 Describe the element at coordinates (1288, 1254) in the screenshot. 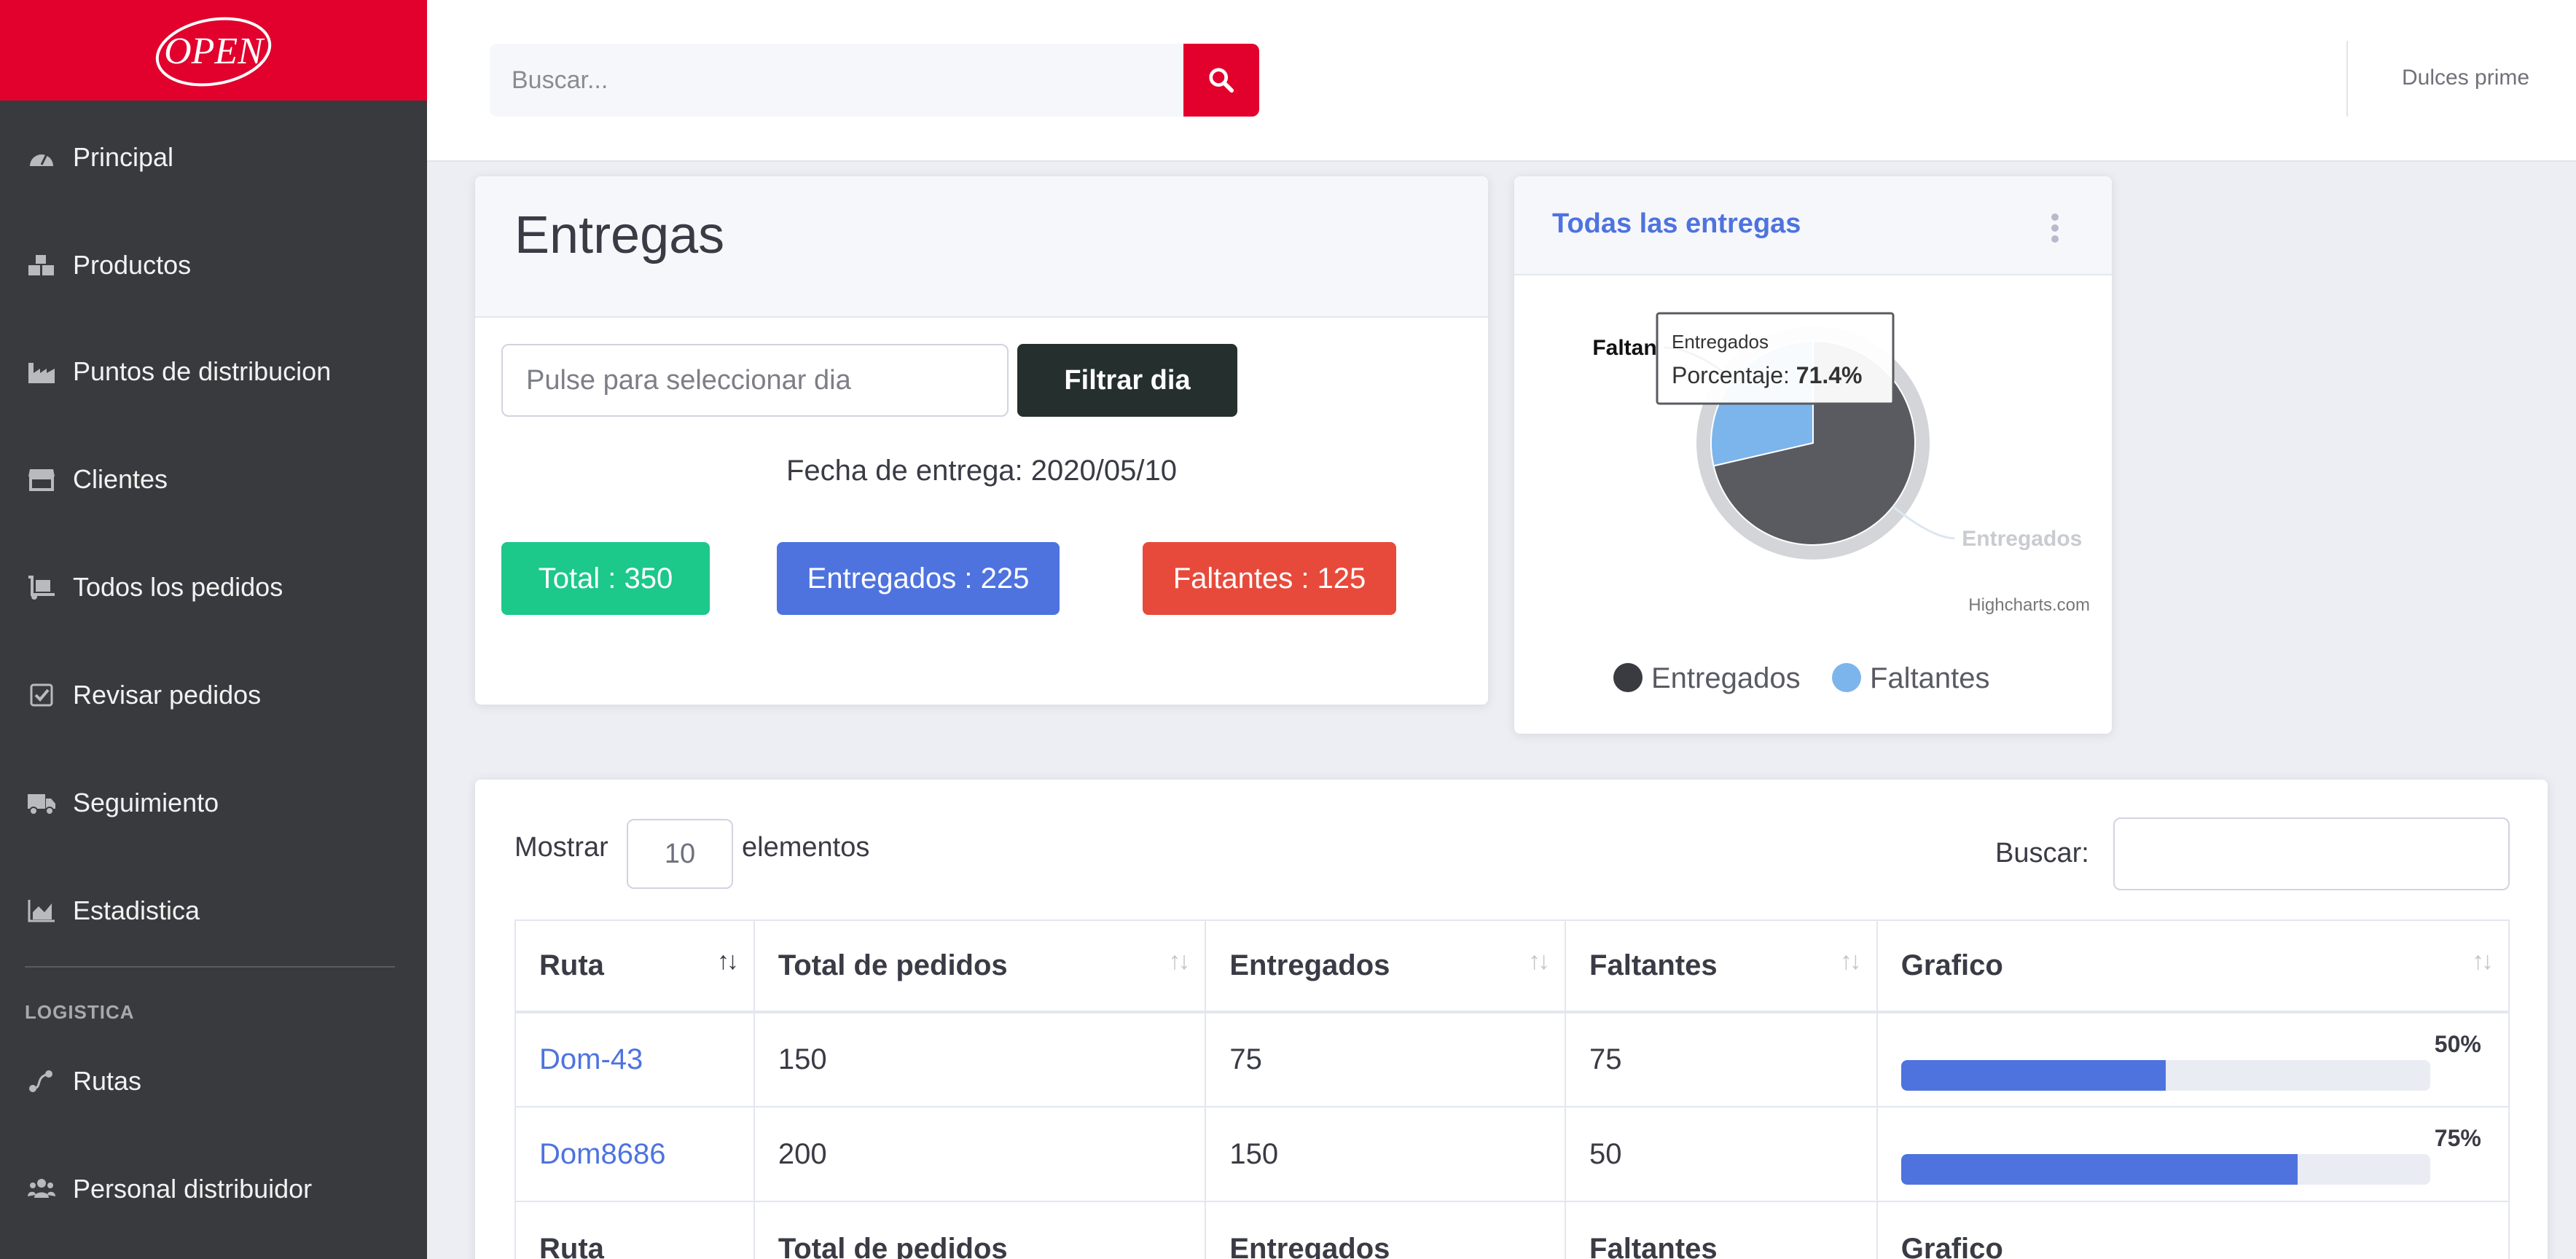

I see `window-bottom-edge` at that location.